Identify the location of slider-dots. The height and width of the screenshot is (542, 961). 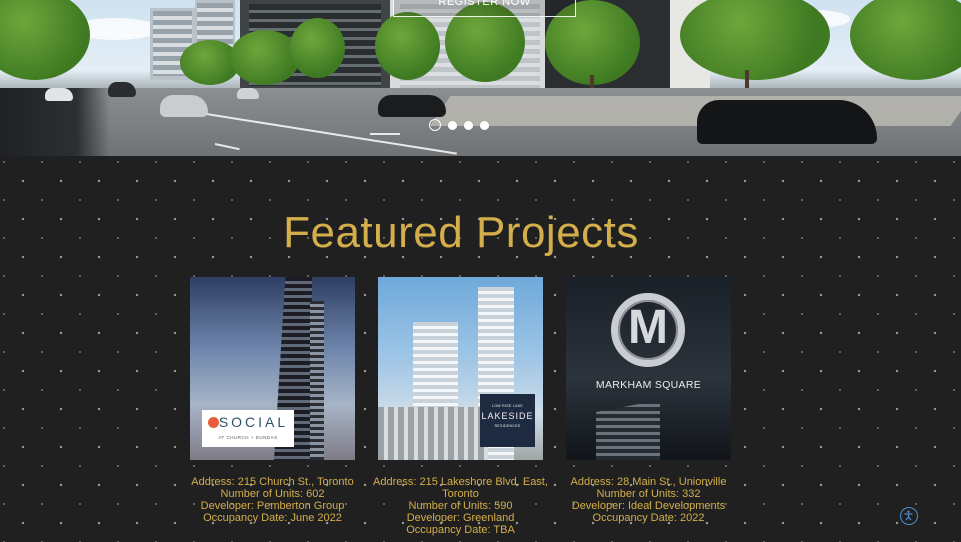
(459, 125).